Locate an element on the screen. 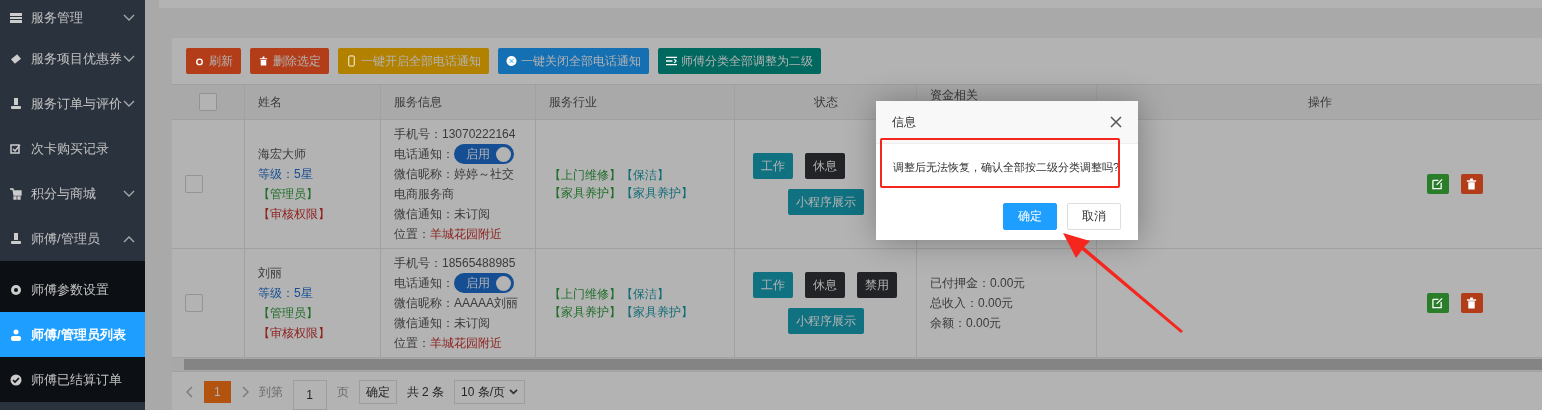  confirm-button: 确定 is located at coordinates (377, 392).